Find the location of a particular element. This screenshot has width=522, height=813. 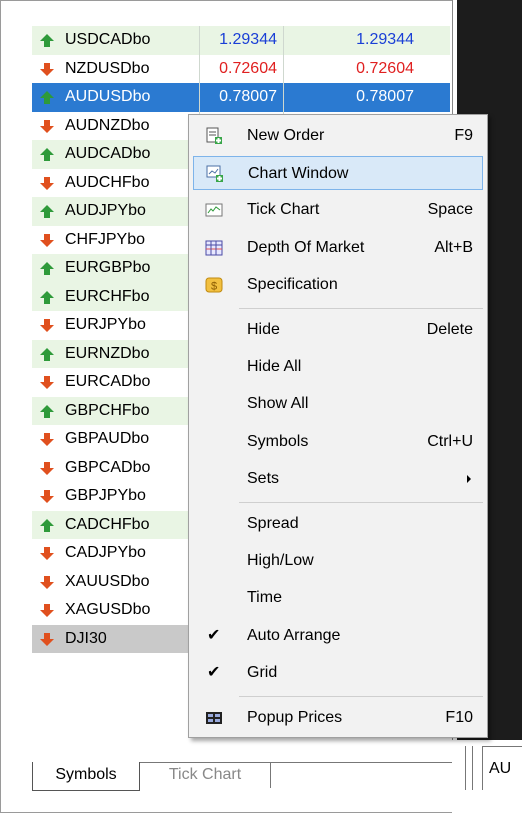

tab-tick-chart: Tick Chart is located at coordinates (205, 775).